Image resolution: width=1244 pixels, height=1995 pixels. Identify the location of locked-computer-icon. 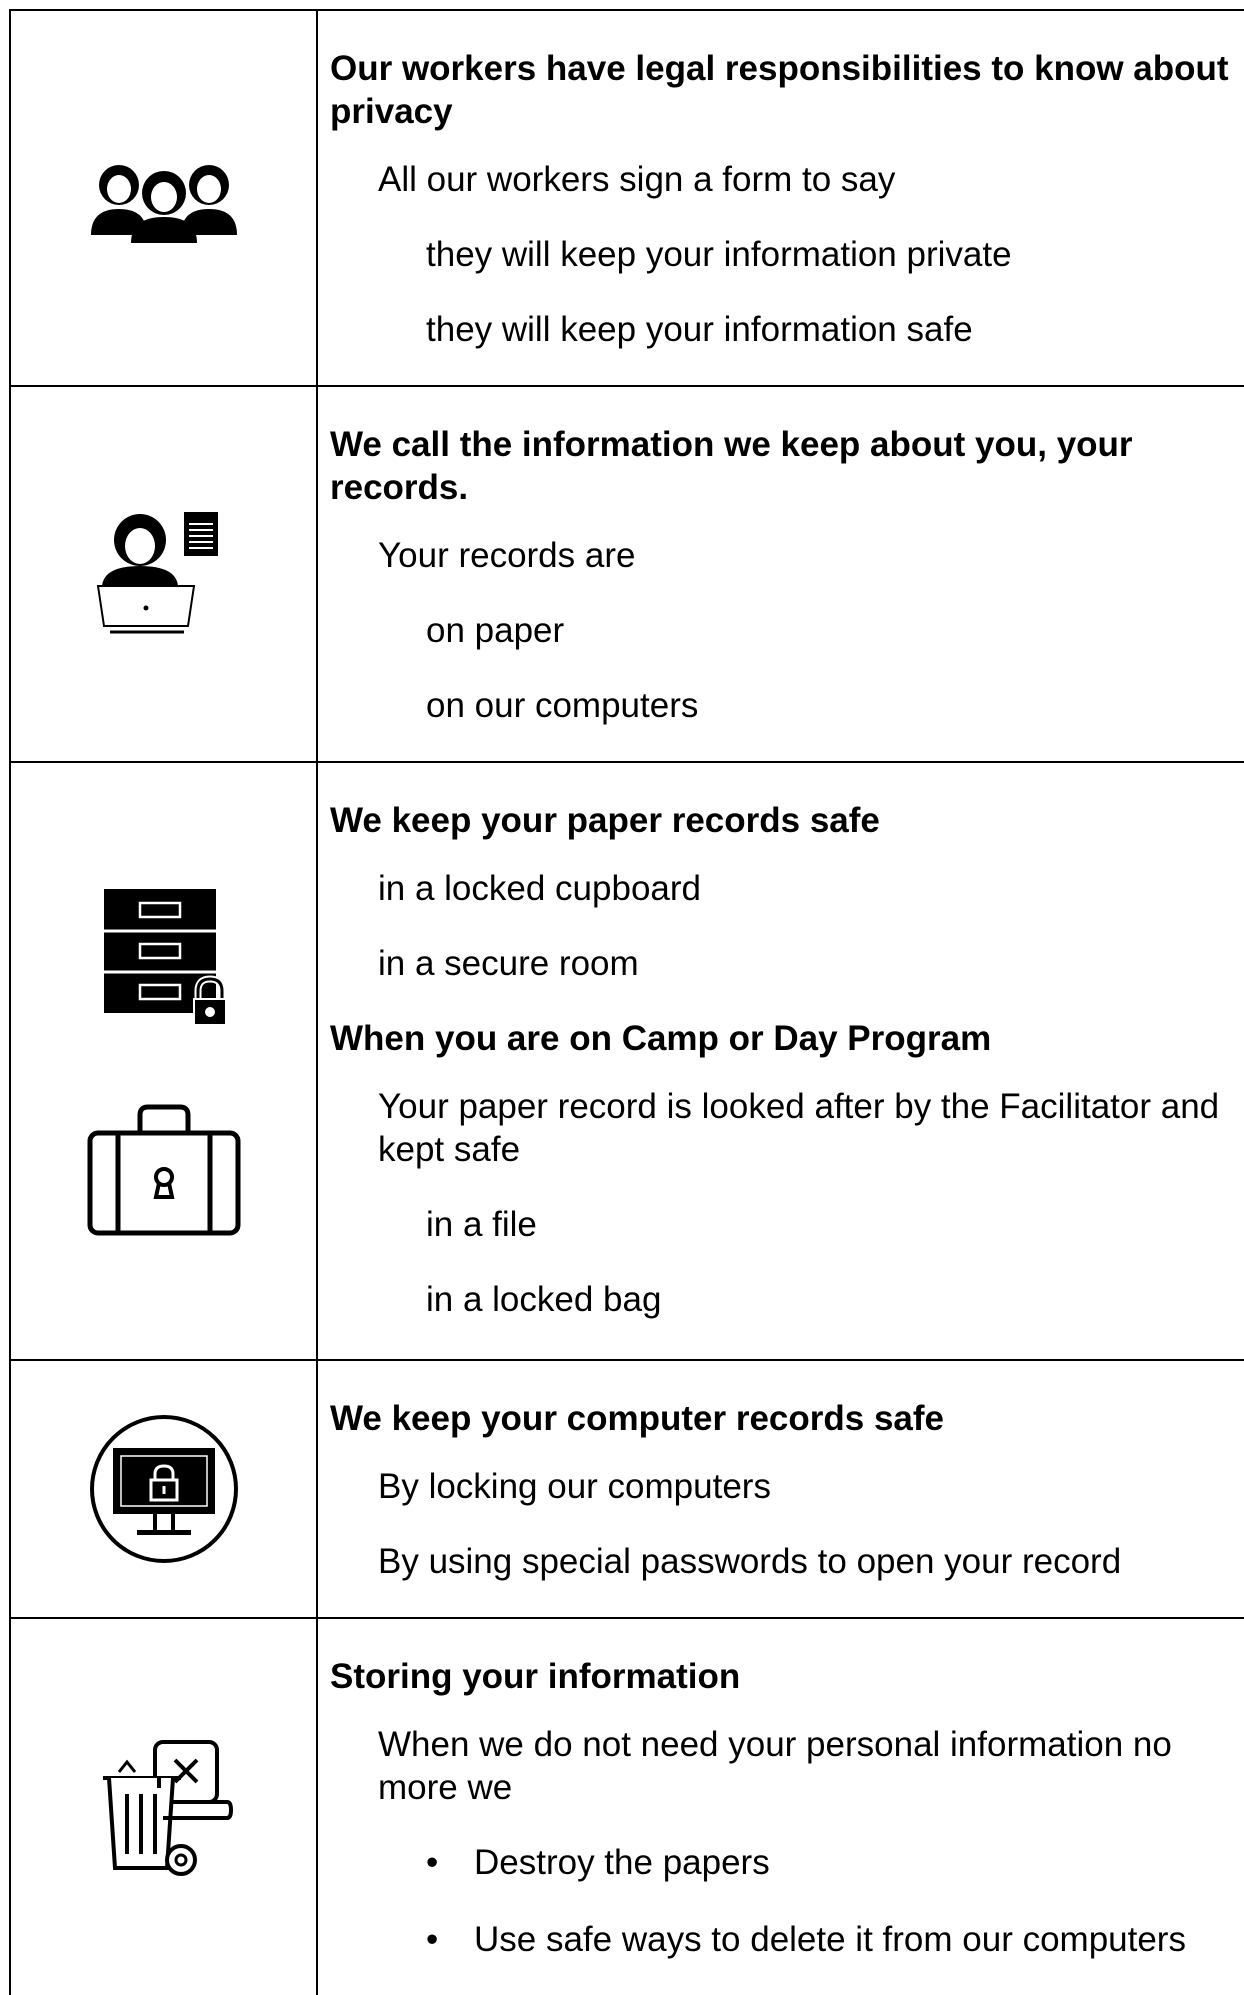
(163, 1489).